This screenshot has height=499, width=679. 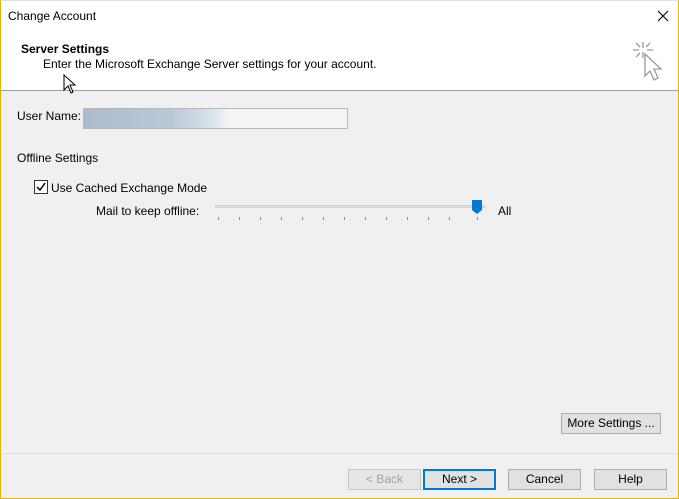 What do you see at coordinates (70, 84) in the screenshot?
I see `mouse-cursor-icon` at bounding box center [70, 84].